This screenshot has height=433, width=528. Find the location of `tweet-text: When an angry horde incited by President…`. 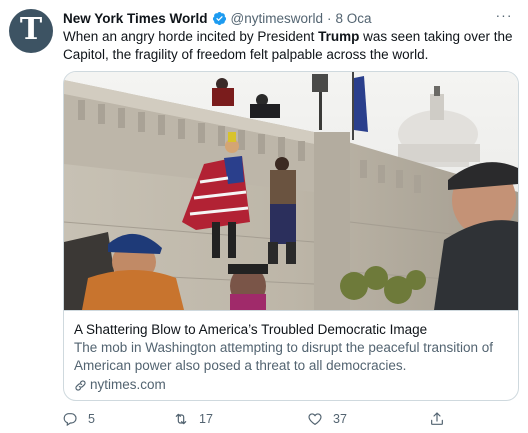

tweet-text: When an angry horde incited by President… is located at coordinates (290, 46).